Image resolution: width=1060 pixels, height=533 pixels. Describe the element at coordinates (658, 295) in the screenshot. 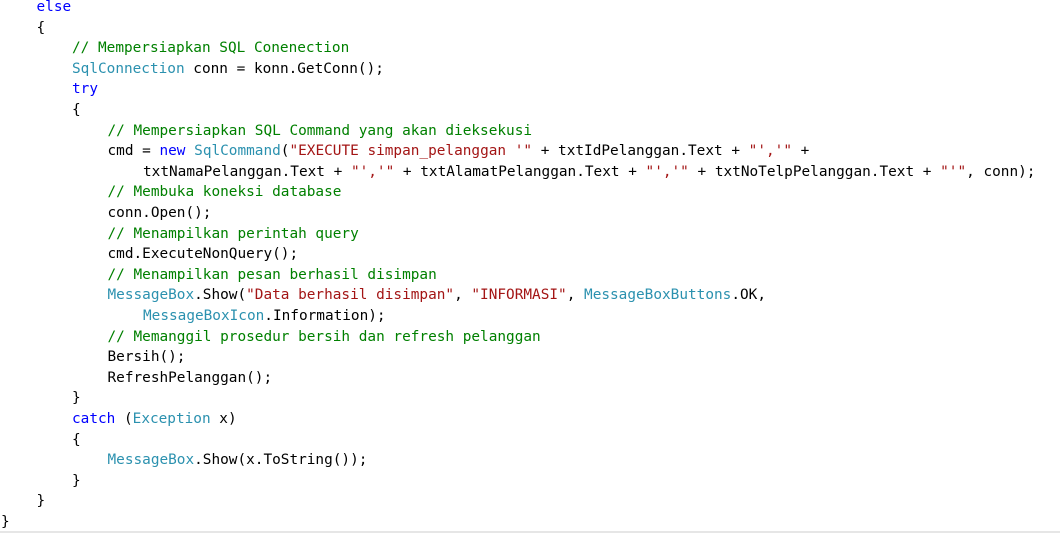

I see `code-token-type: MessageBoxButtons` at that location.